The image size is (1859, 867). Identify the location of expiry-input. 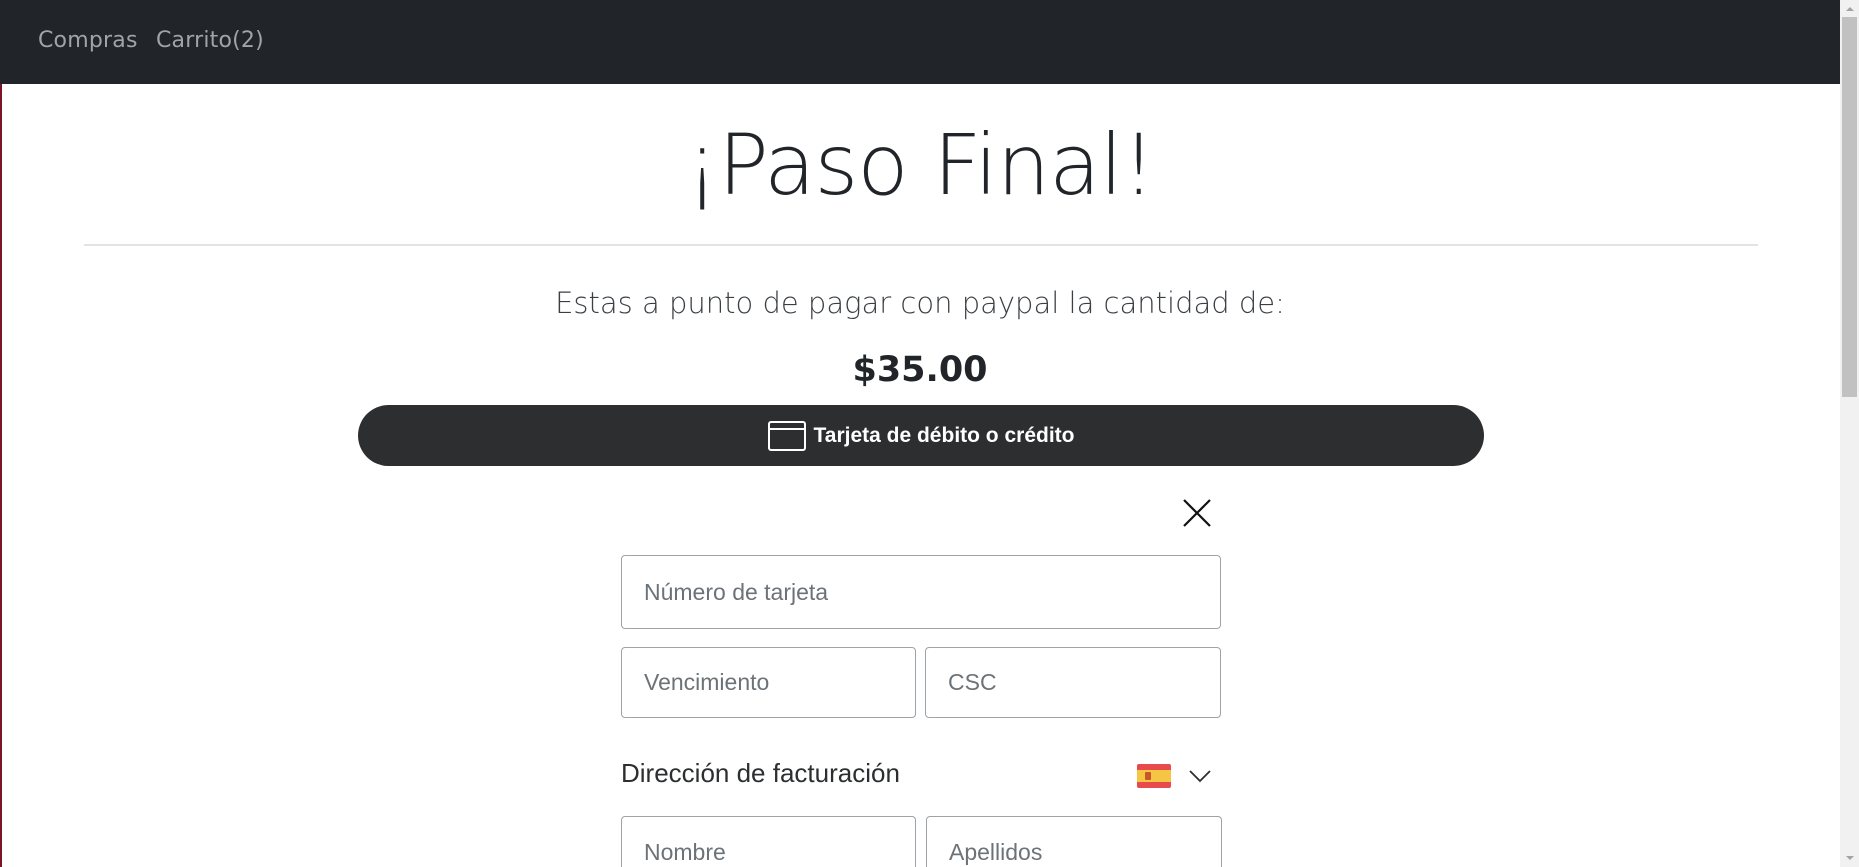
(768, 682).